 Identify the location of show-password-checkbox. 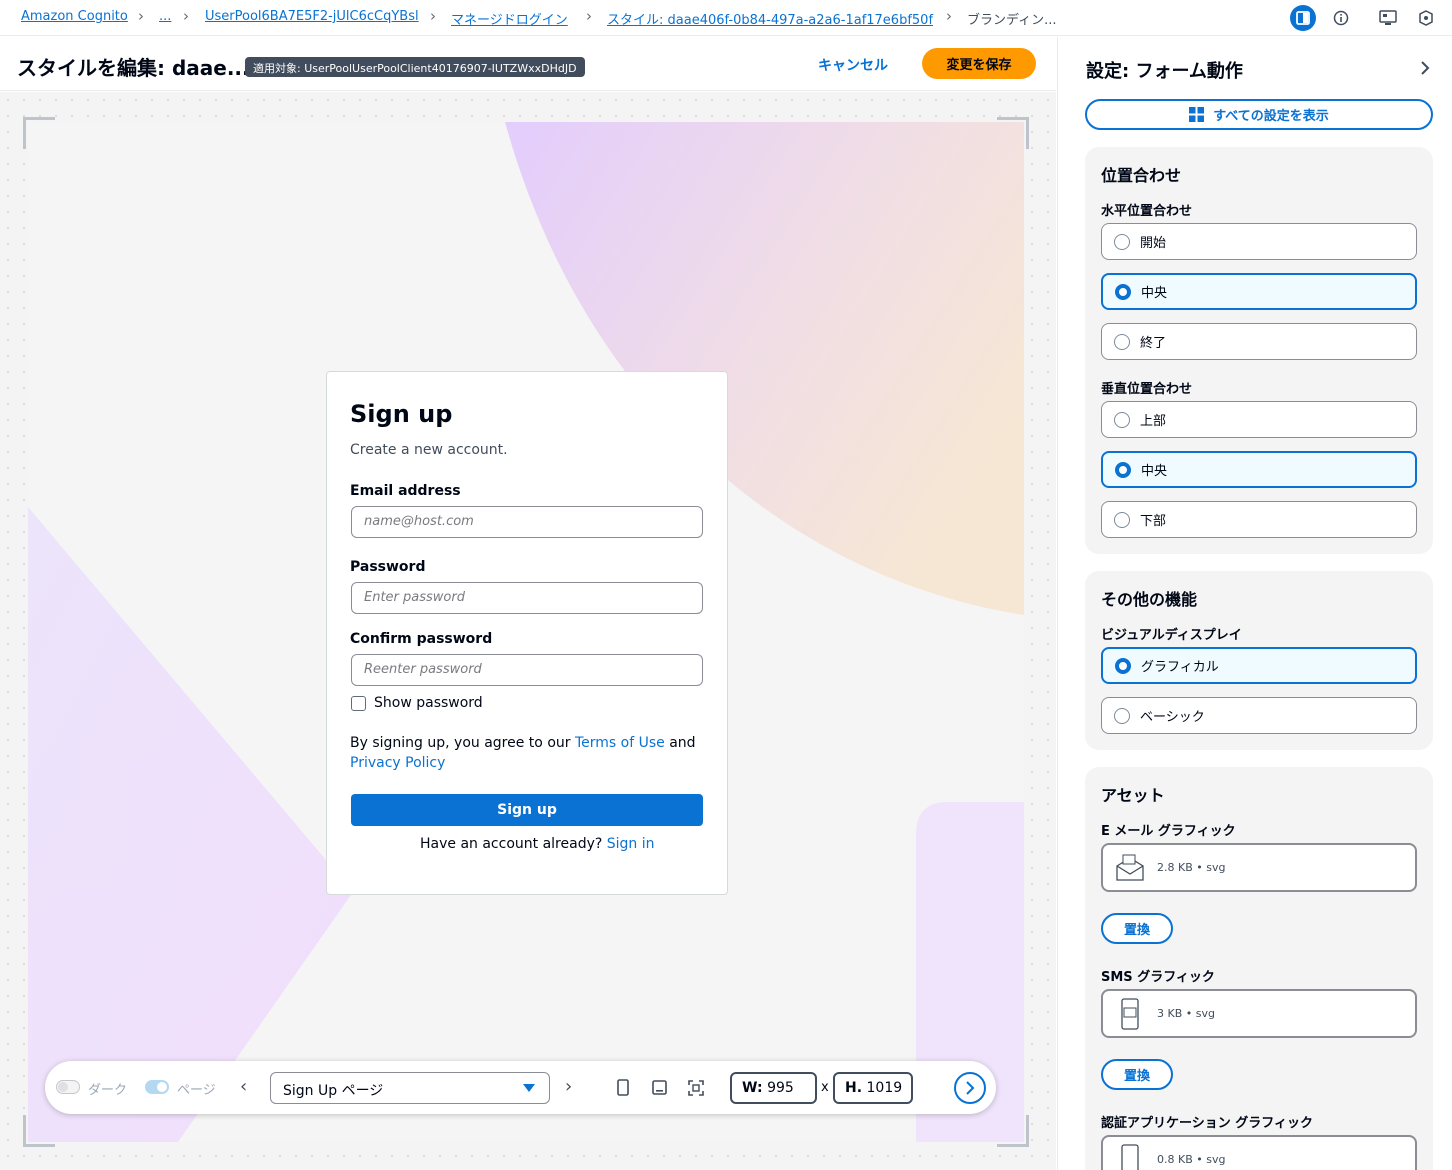
(358, 703).